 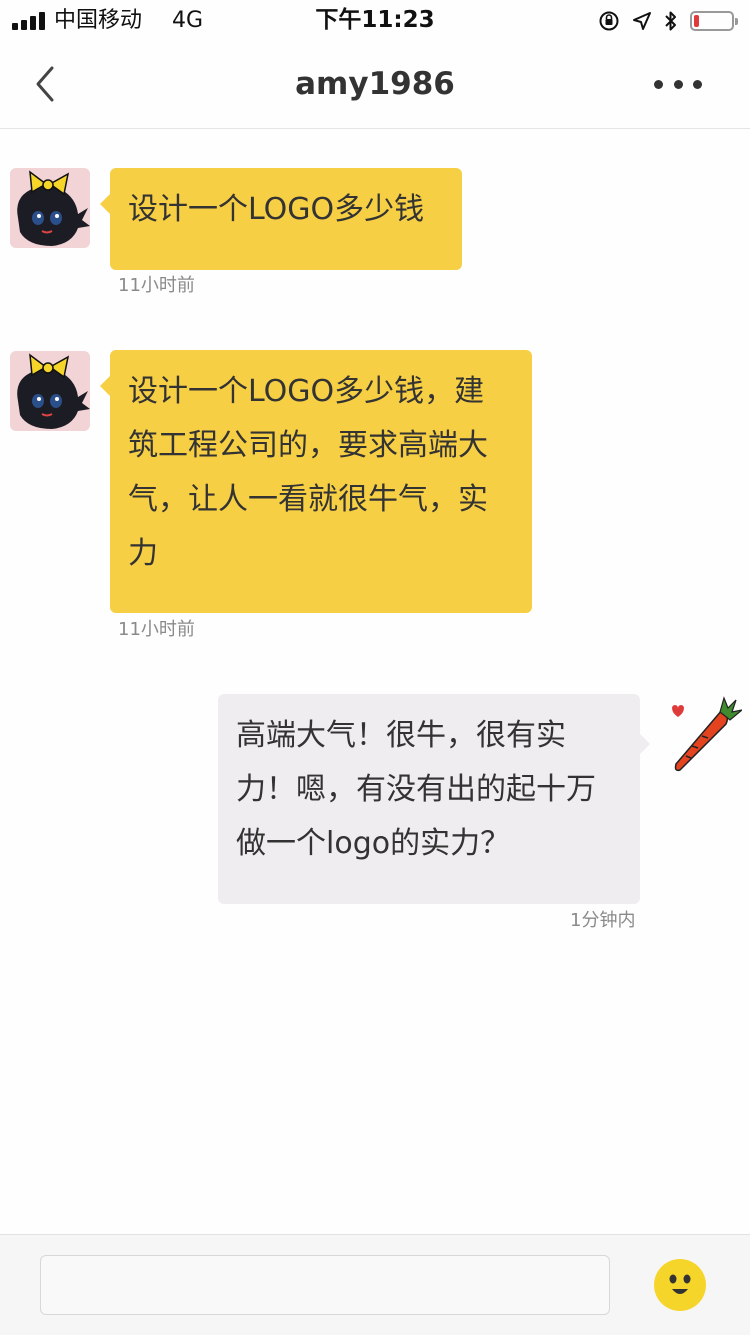 What do you see at coordinates (609, 21) in the screenshot?
I see `orientation-lock-icon` at bounding box center [609, 21].